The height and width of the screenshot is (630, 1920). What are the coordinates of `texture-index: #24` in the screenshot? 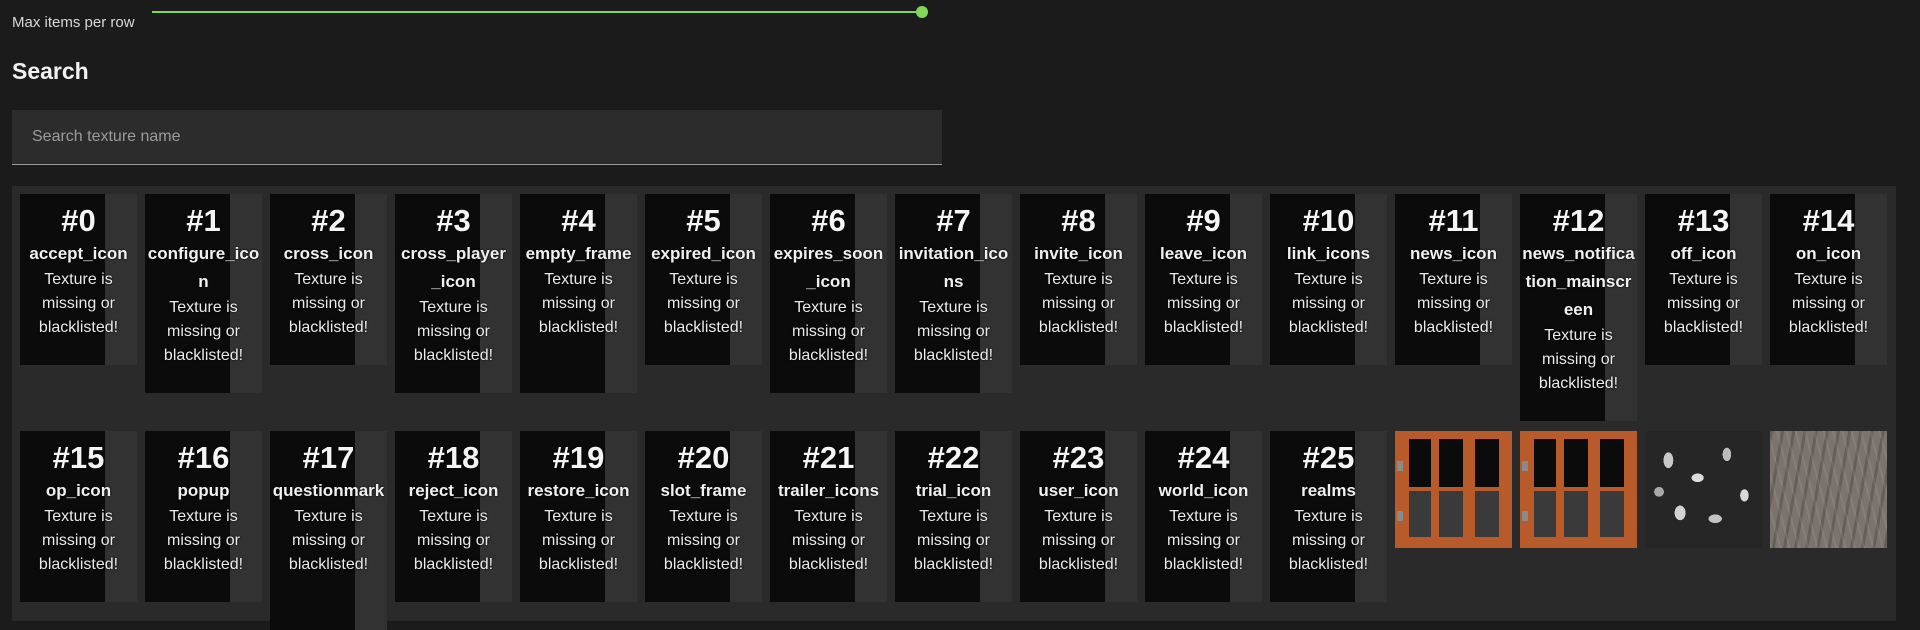 It's located at (1203, 457).